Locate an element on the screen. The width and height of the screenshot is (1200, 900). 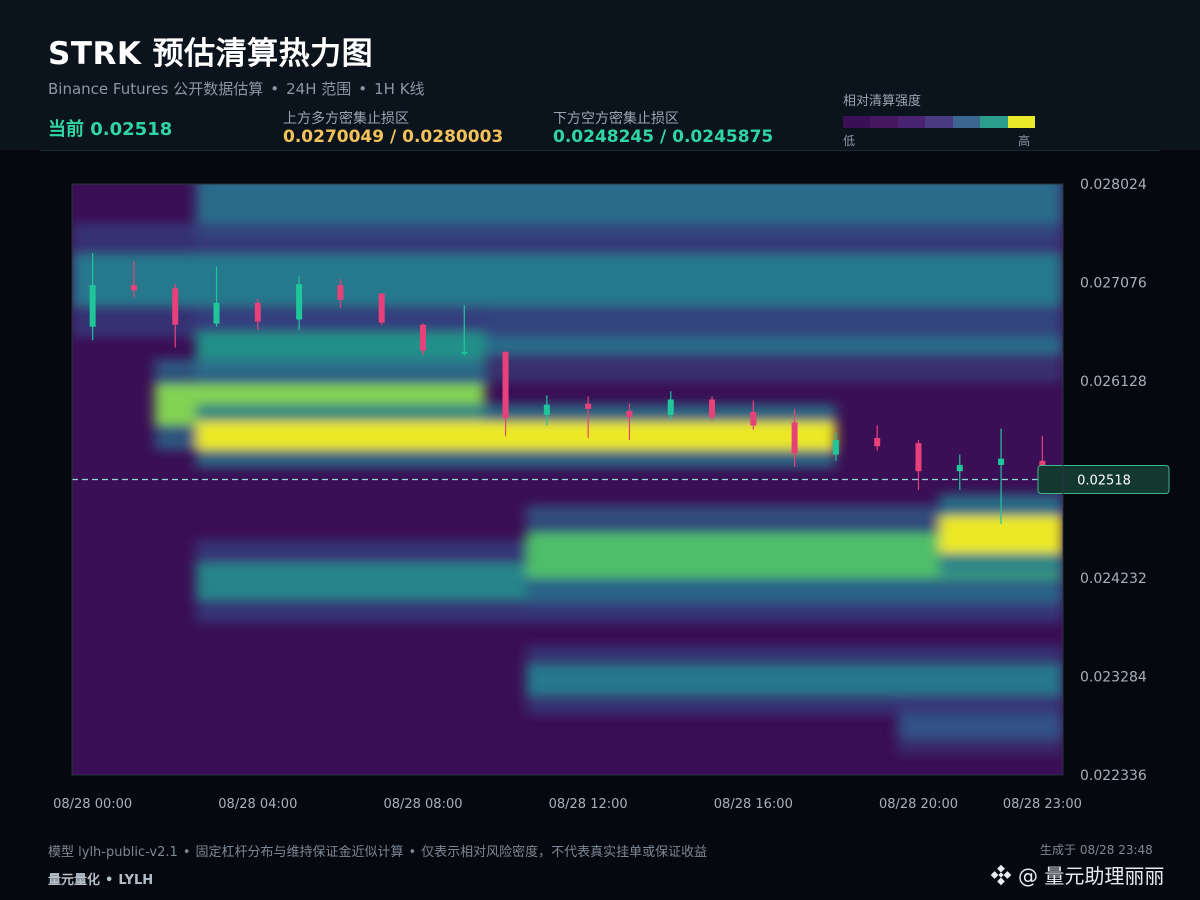
y-tick-label: 0.024232 is located at coordinates (1113, 579).